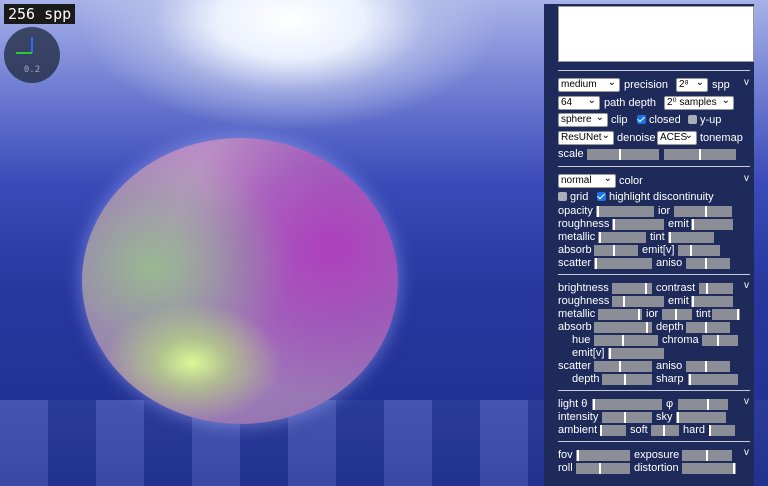 Image resolution: width=768 pixels, height=486 pixels. What do you see at coordinates (746, 453) in the screenshot?
I see `collapse-camera-icon: v` at bounding box center [746, 453].